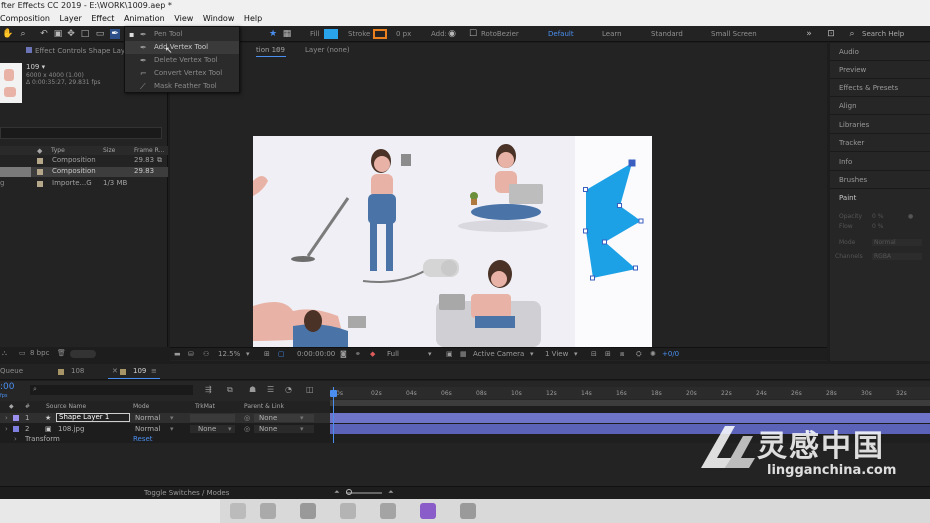 This screenshot has height=523, width=930. Describe the element at coordinates (897, 256) in the screenshot. I see `channels-select: RGBA` at that location.